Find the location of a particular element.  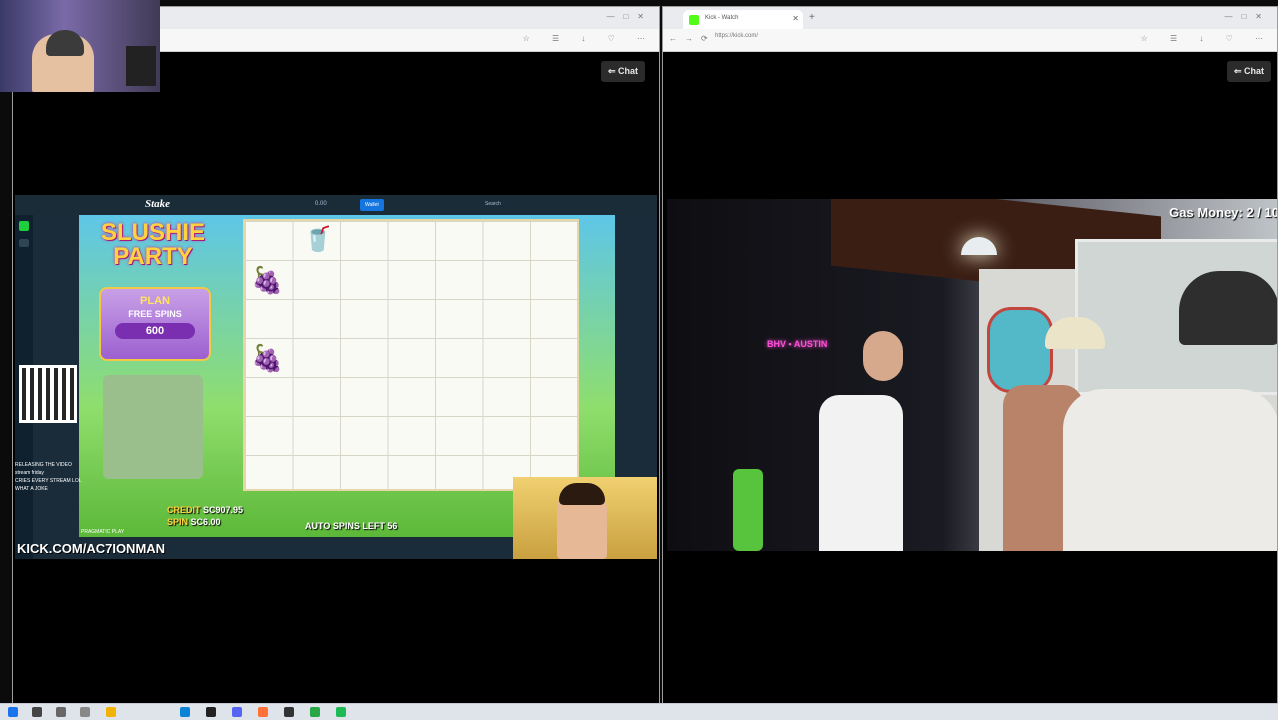

explorer-icon is located at coordinates (111, 712).